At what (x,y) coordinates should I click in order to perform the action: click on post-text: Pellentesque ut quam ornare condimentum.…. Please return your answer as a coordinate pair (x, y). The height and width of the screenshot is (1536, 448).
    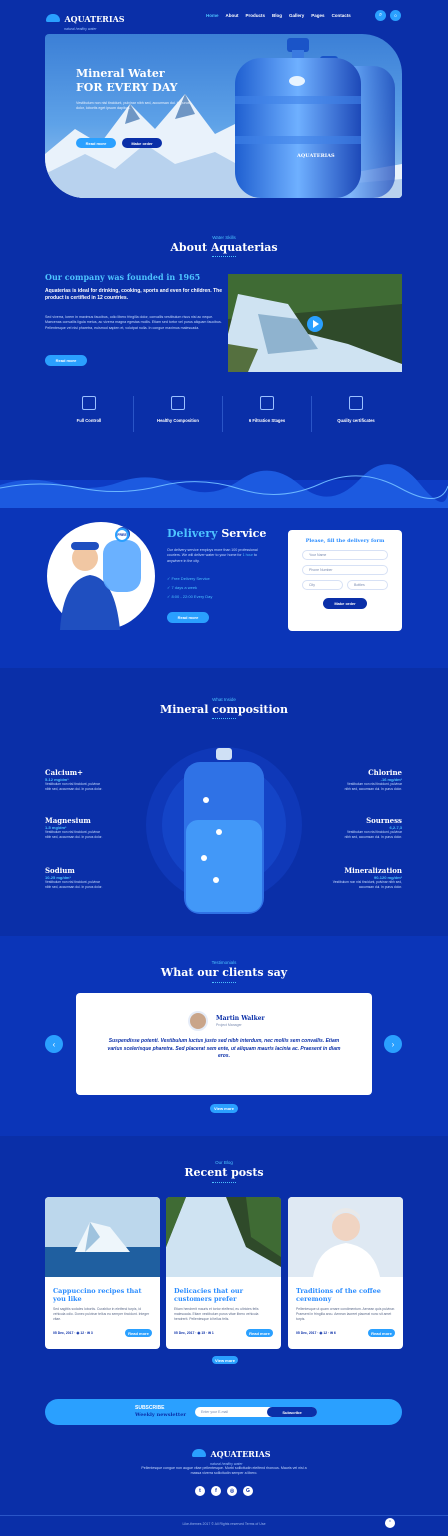
    Looking at the image, I should click on (345, 1313).